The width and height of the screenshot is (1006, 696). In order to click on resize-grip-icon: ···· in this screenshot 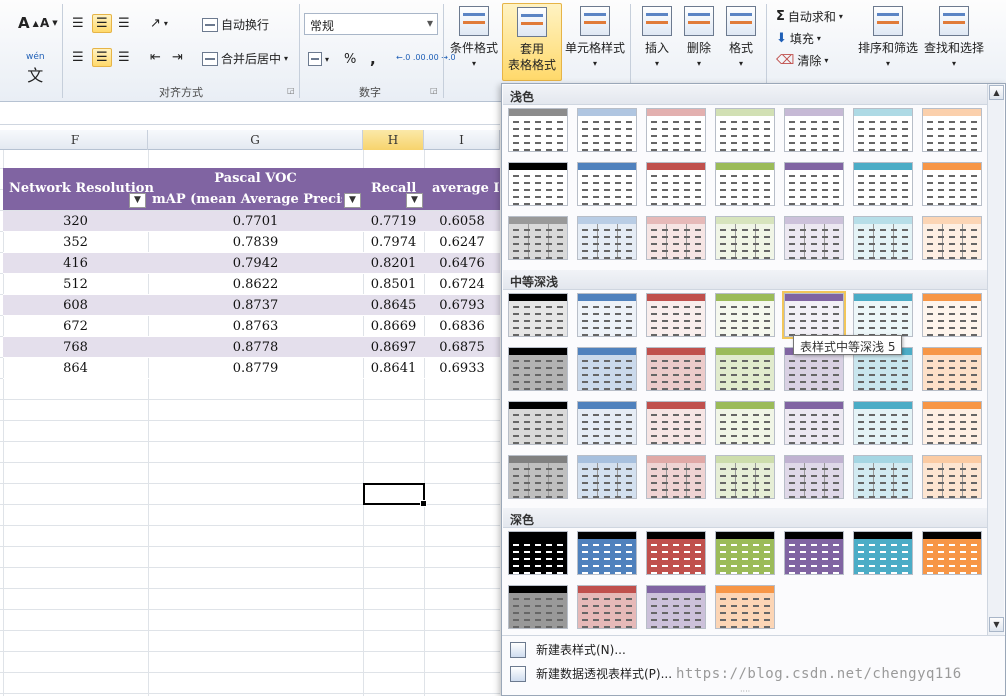, I will do `click(745, 691)`.